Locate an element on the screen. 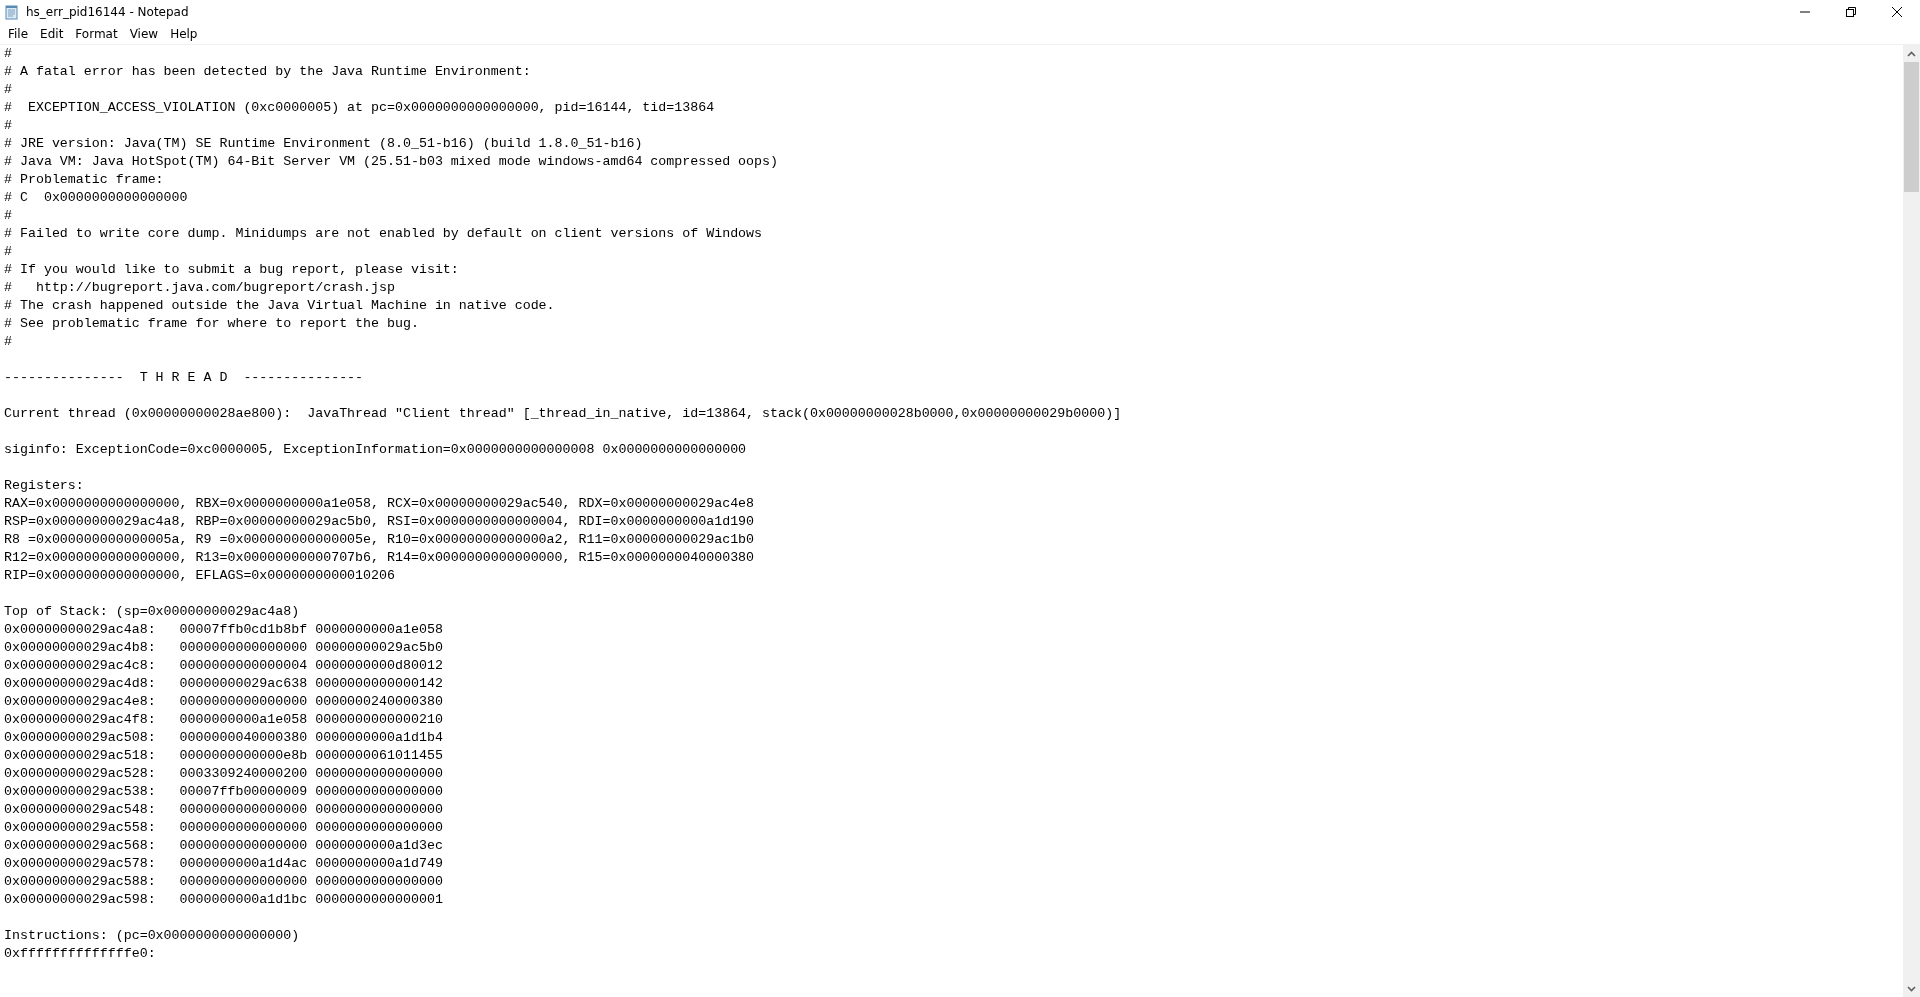 The width and height of the screenshot is (1920, 997). text-line: 0x00000000029ac528: 0003309240000200 0000000000000000 is located at coordinates (224, 774).